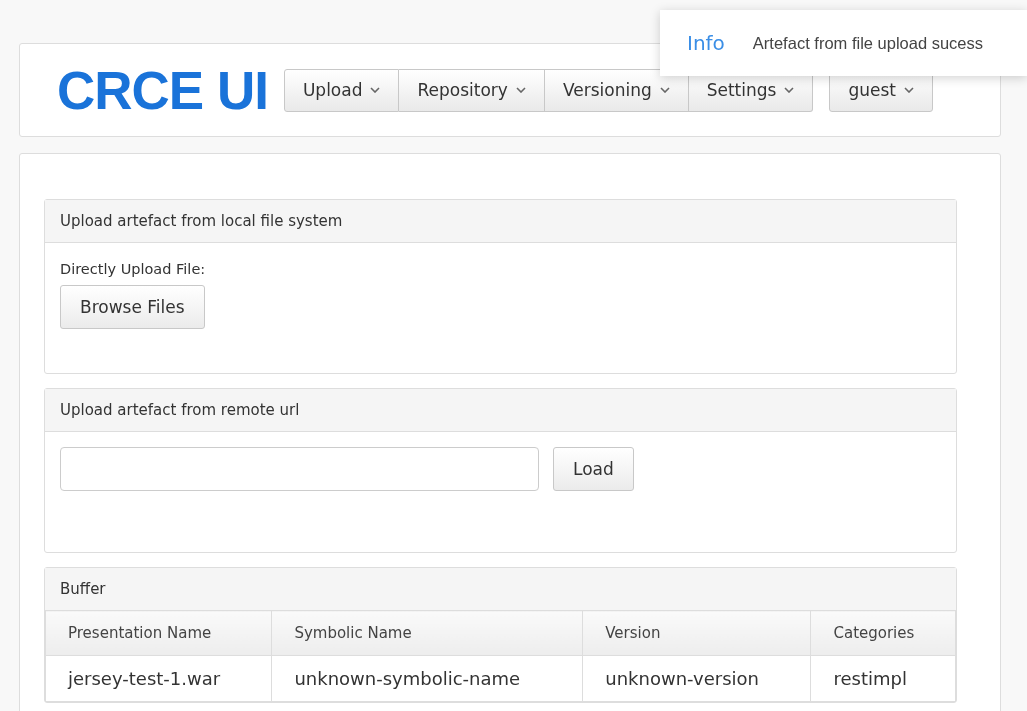 Image resolution: width=1027 pixels, height=711 pixels. What do you see at coordinates (696, 633) in the screenshot?
I see `column-header: Version` at bounding box center [696, 633].